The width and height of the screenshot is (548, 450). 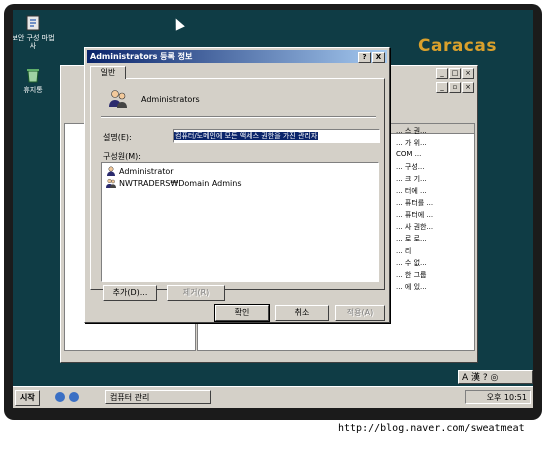 What do you see at coordinates (238, 117) in the screenshot?
I see `divider` at bounding box center [238, 117].